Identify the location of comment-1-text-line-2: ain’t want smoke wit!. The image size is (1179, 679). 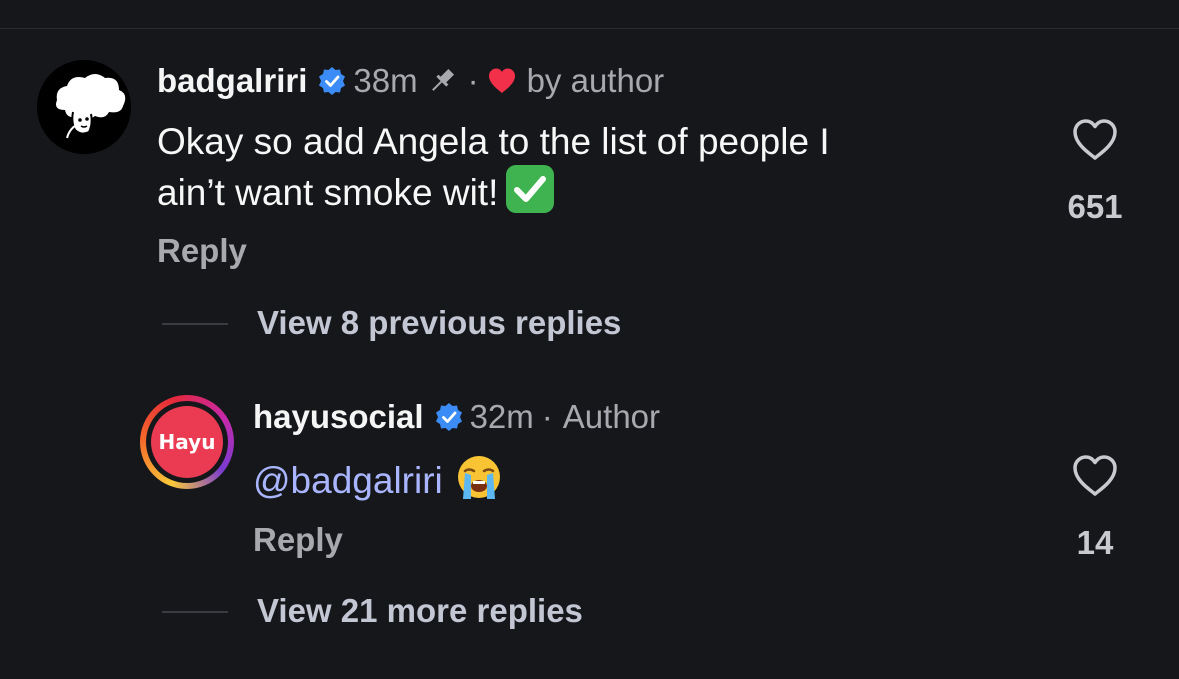
(493, 190).